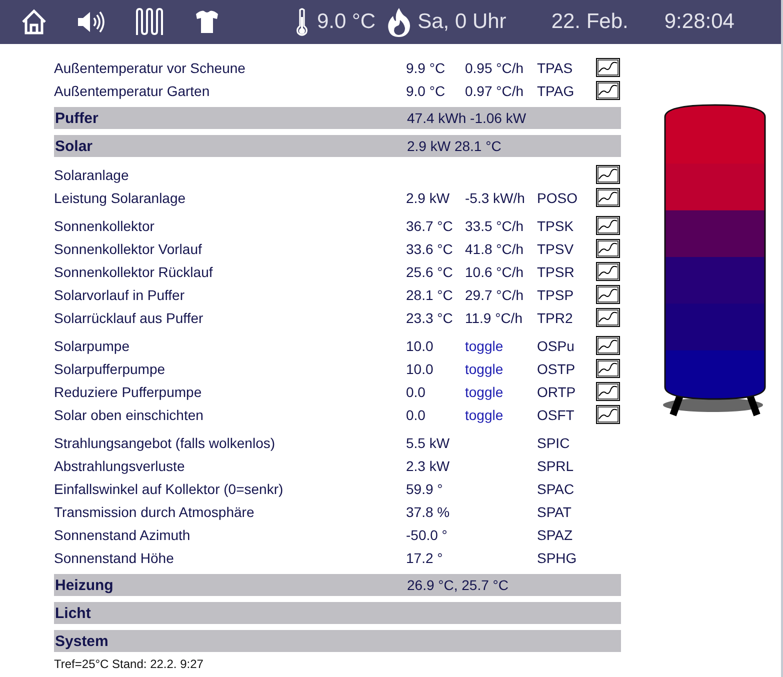 This screenshot has width=783, height=677. I want to click on row-rate: 29.7 °C/h, so click(495, 294).